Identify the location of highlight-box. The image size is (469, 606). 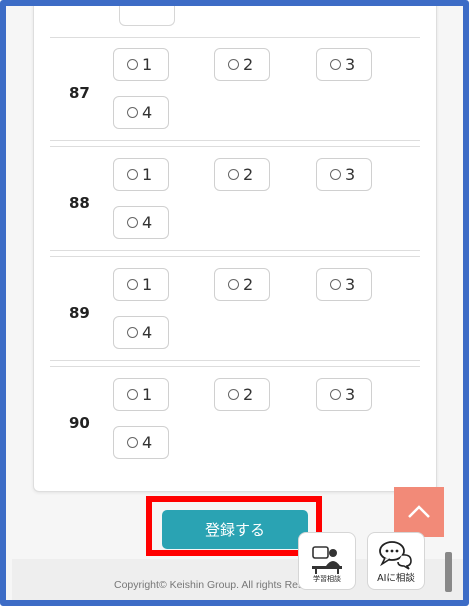
(234, 526).